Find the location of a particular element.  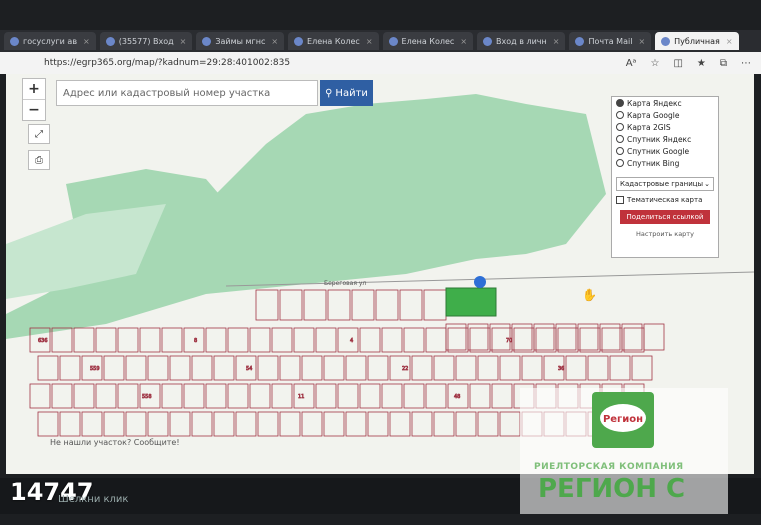

tab-label: госуслуги ав is located at coordinates (50, 41).